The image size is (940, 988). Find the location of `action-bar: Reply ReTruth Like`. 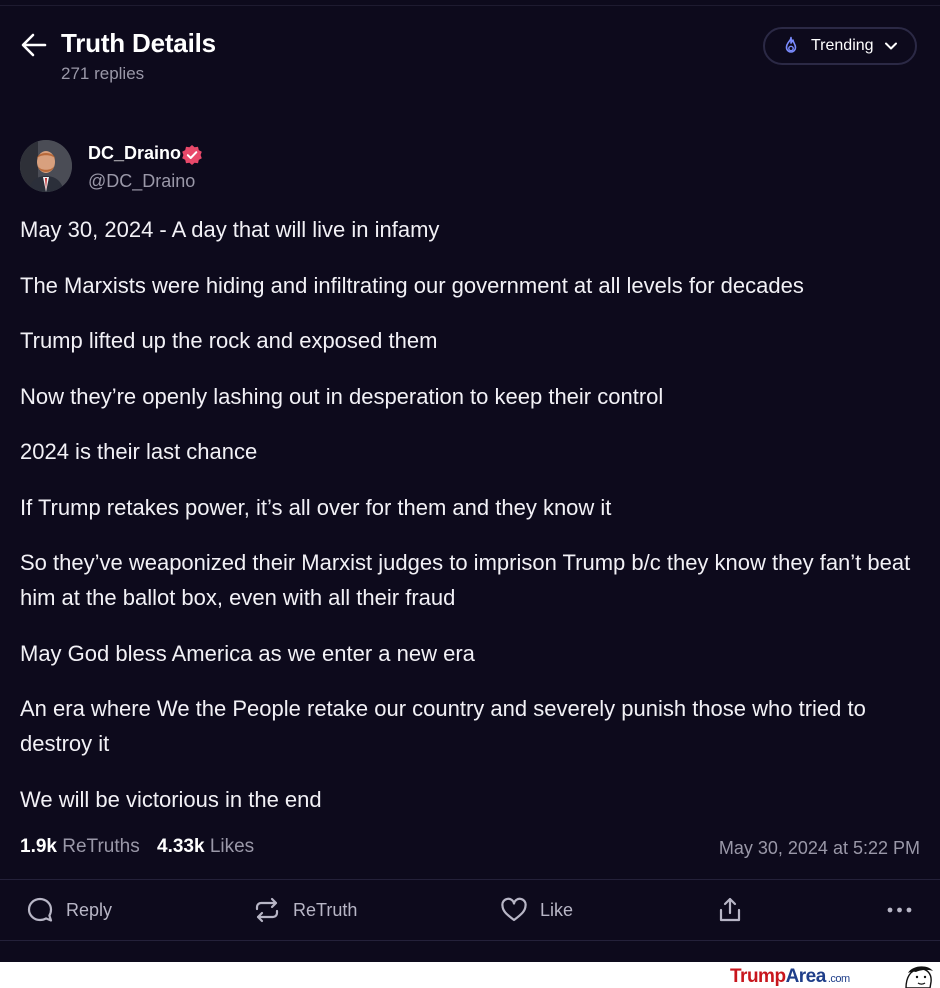

action-bar: Reply ReTruth Like is located at coordinates (470, 910).